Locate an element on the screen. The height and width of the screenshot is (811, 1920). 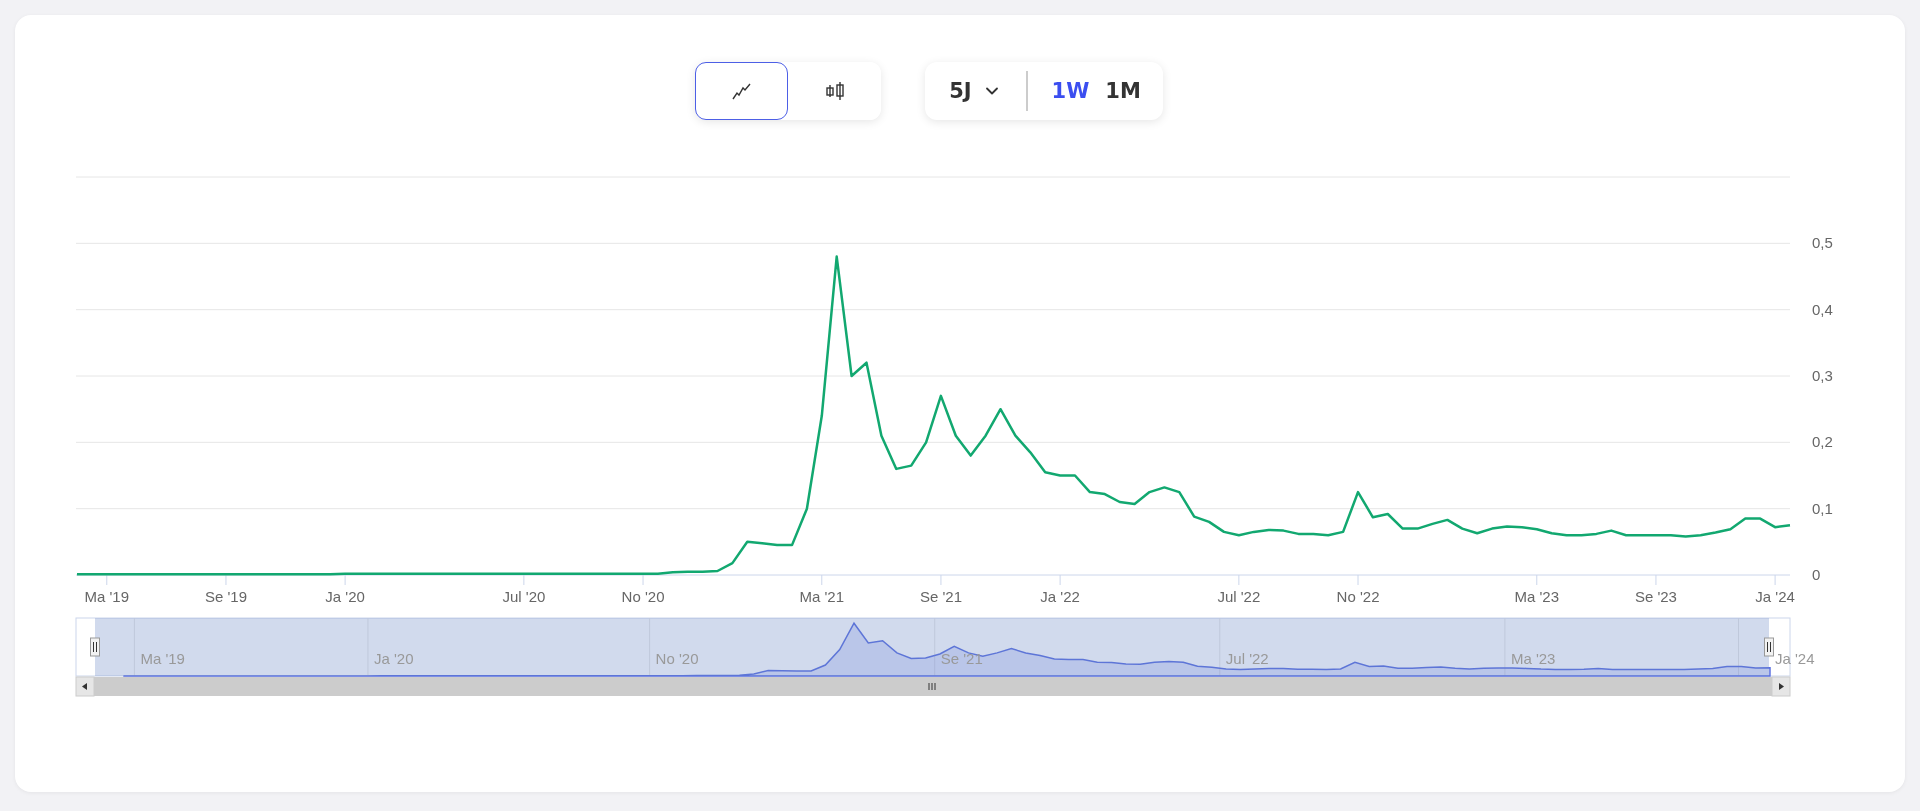
interval-button: 1W is located at coordinates (1070, 91).